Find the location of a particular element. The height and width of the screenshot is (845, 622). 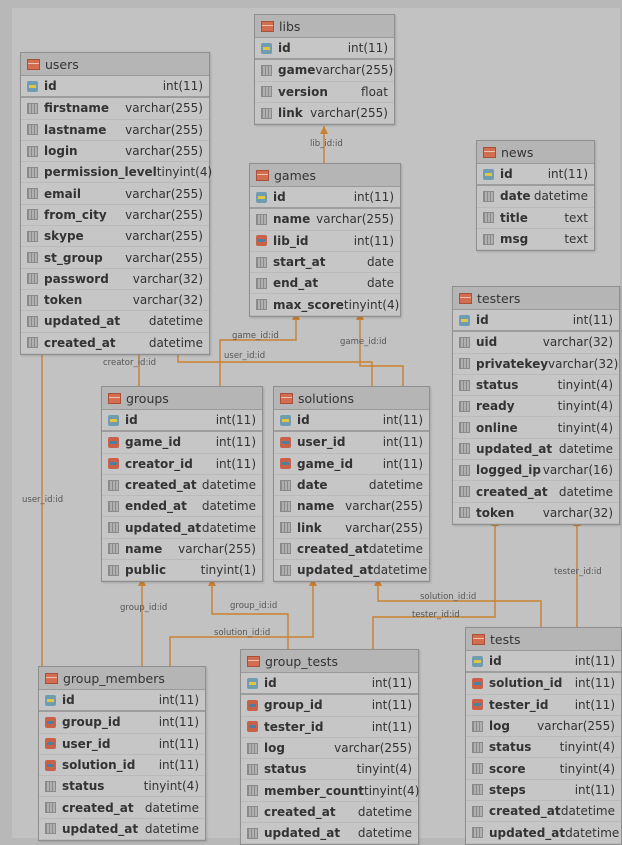

column-row: ended_at datetime is located at coordinates (182, 507).